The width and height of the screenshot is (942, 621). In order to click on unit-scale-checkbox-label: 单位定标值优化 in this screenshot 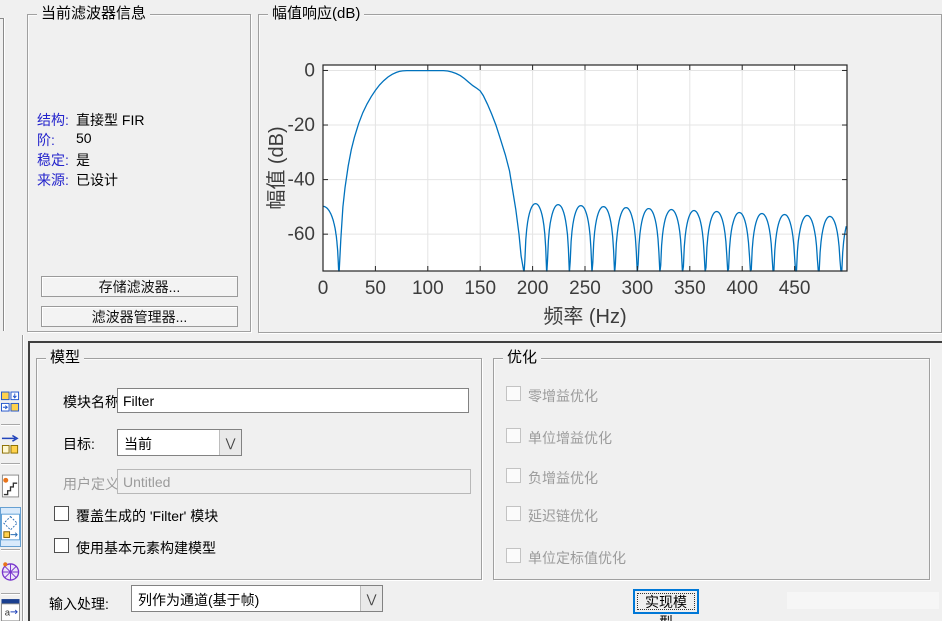, I will do `click(577, 558)`.